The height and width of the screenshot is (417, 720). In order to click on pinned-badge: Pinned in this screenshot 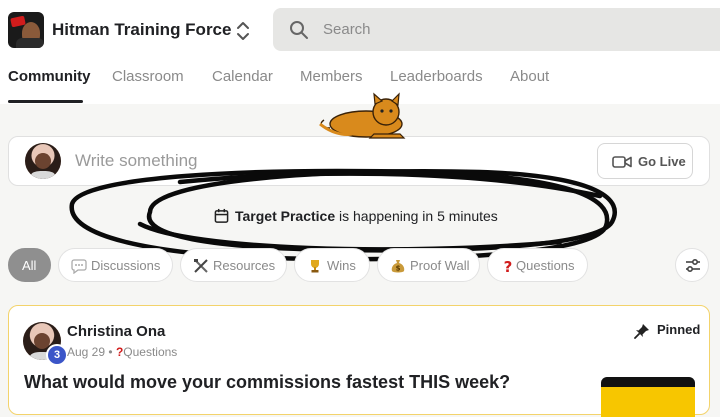, I will do `click(667, 330)`.